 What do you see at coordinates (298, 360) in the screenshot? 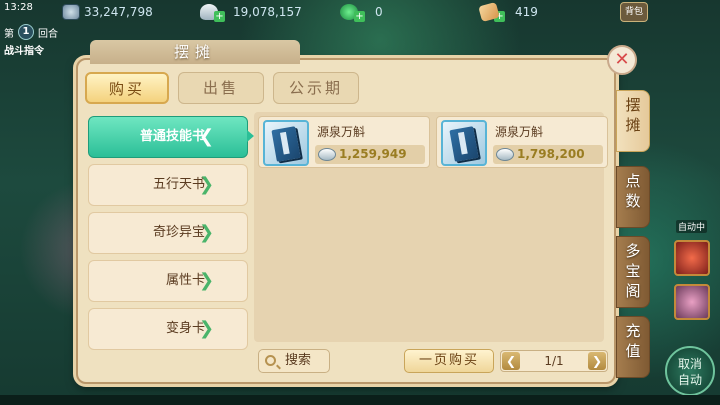
I see `search-label: 搜索` at bounding box center [298, 360].